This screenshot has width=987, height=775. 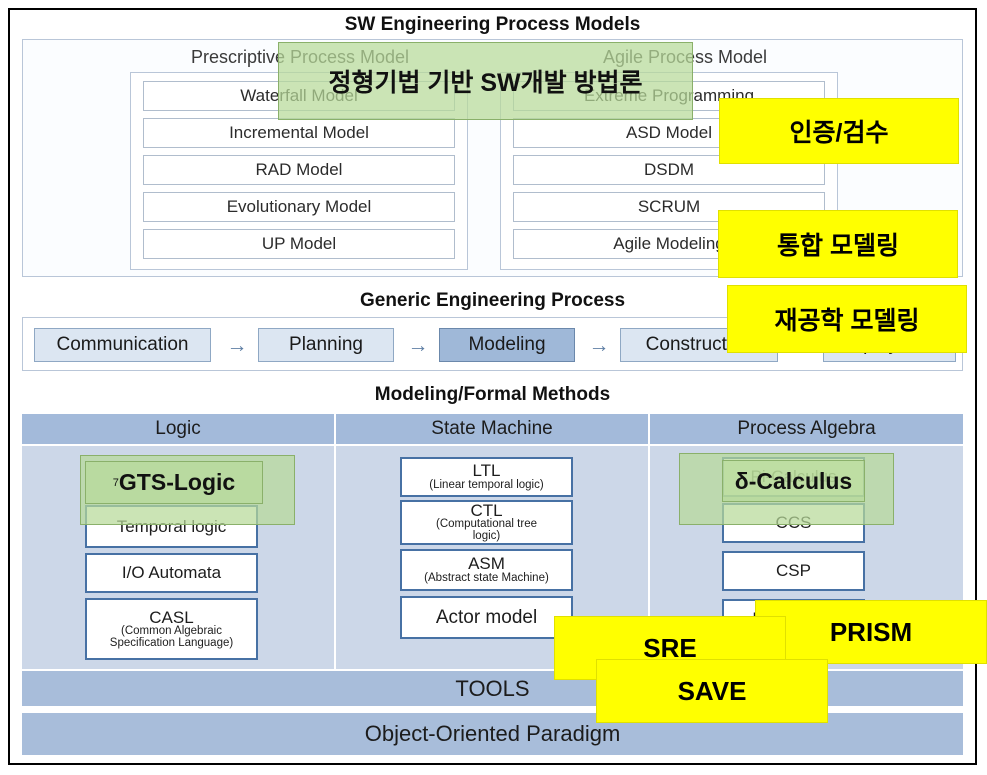 I want to click on yellow-callout-save: SAVE, so click(x=712, y=691).